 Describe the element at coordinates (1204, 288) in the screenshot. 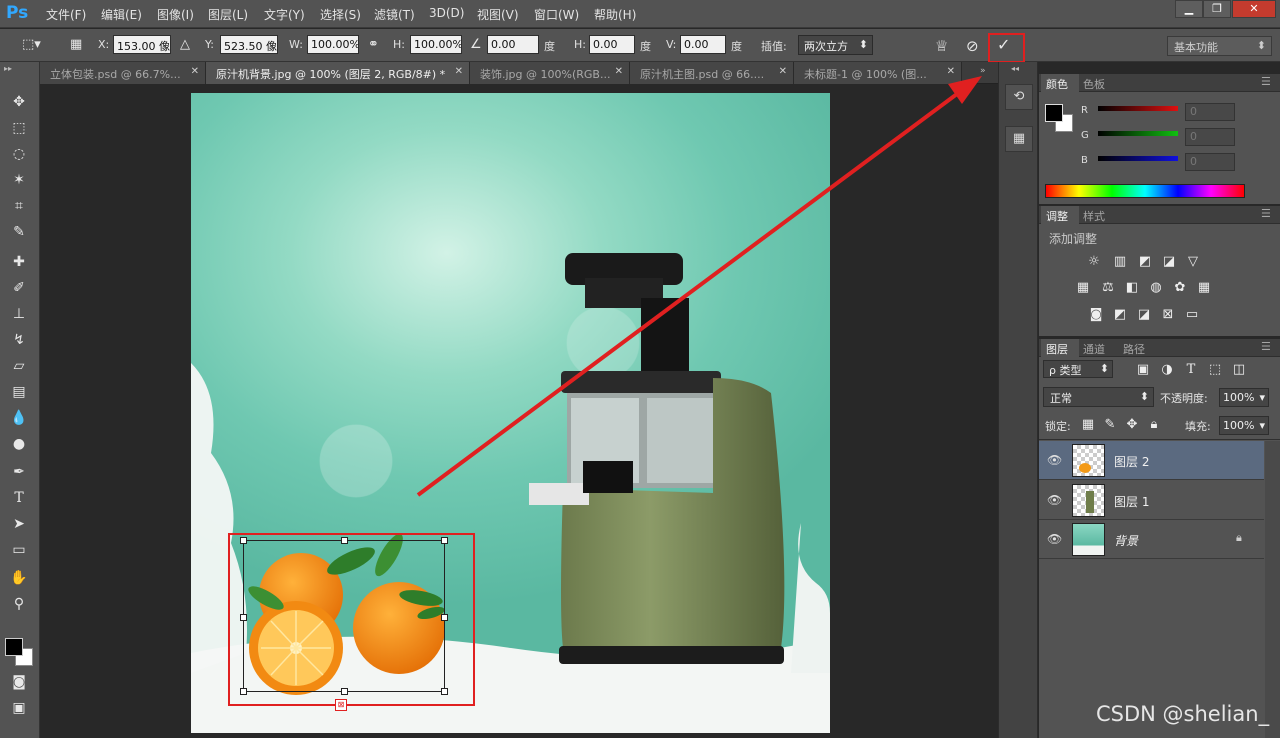

I see `color-lookup-icon: ▦` at that location.